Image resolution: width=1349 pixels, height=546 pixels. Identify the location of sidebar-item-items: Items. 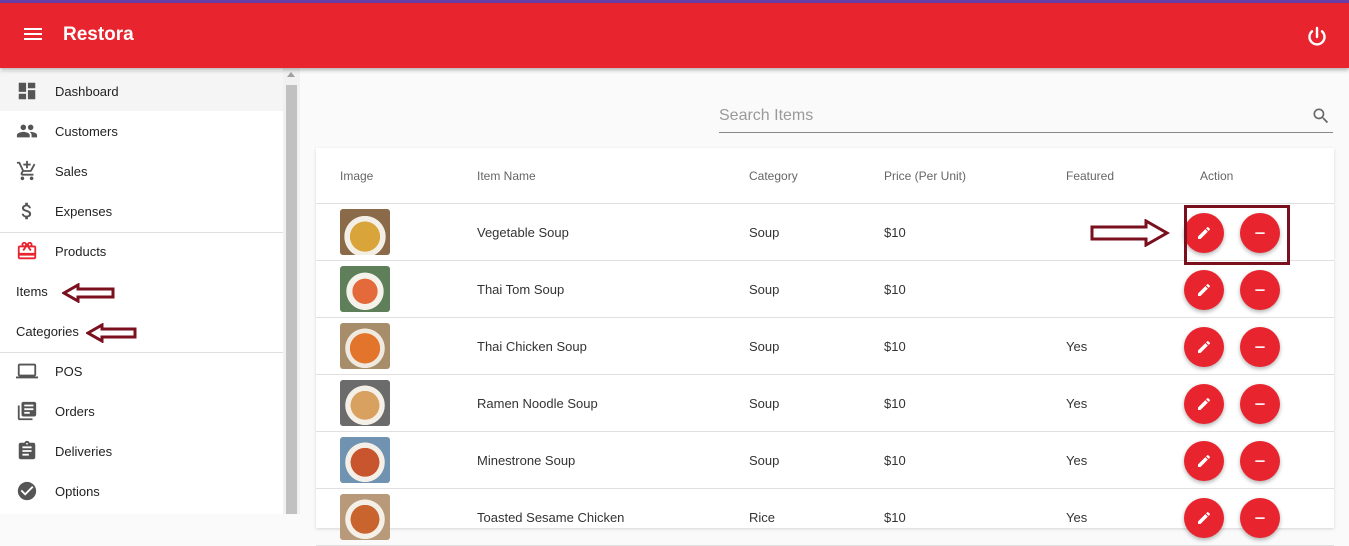
(141, 291).